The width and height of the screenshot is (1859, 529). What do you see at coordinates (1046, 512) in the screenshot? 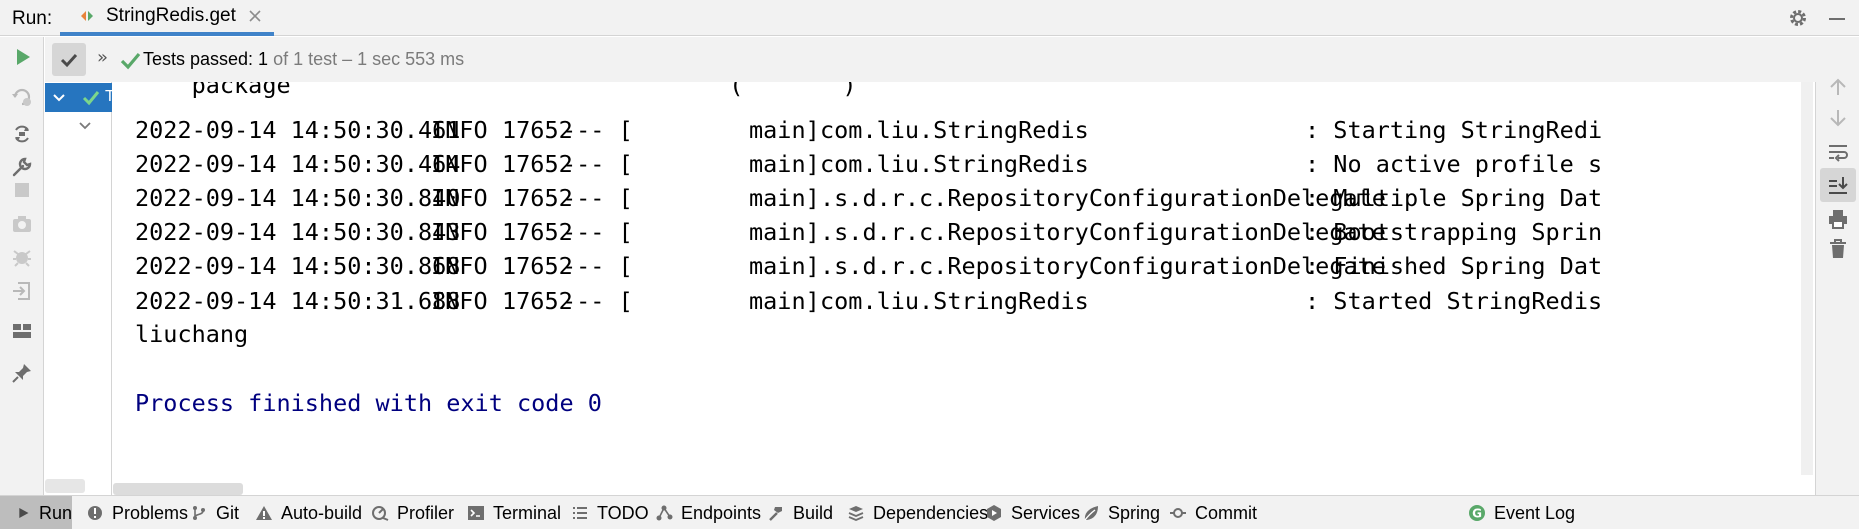
I see `tab-label: Services` at bounding box center [1046, 512].